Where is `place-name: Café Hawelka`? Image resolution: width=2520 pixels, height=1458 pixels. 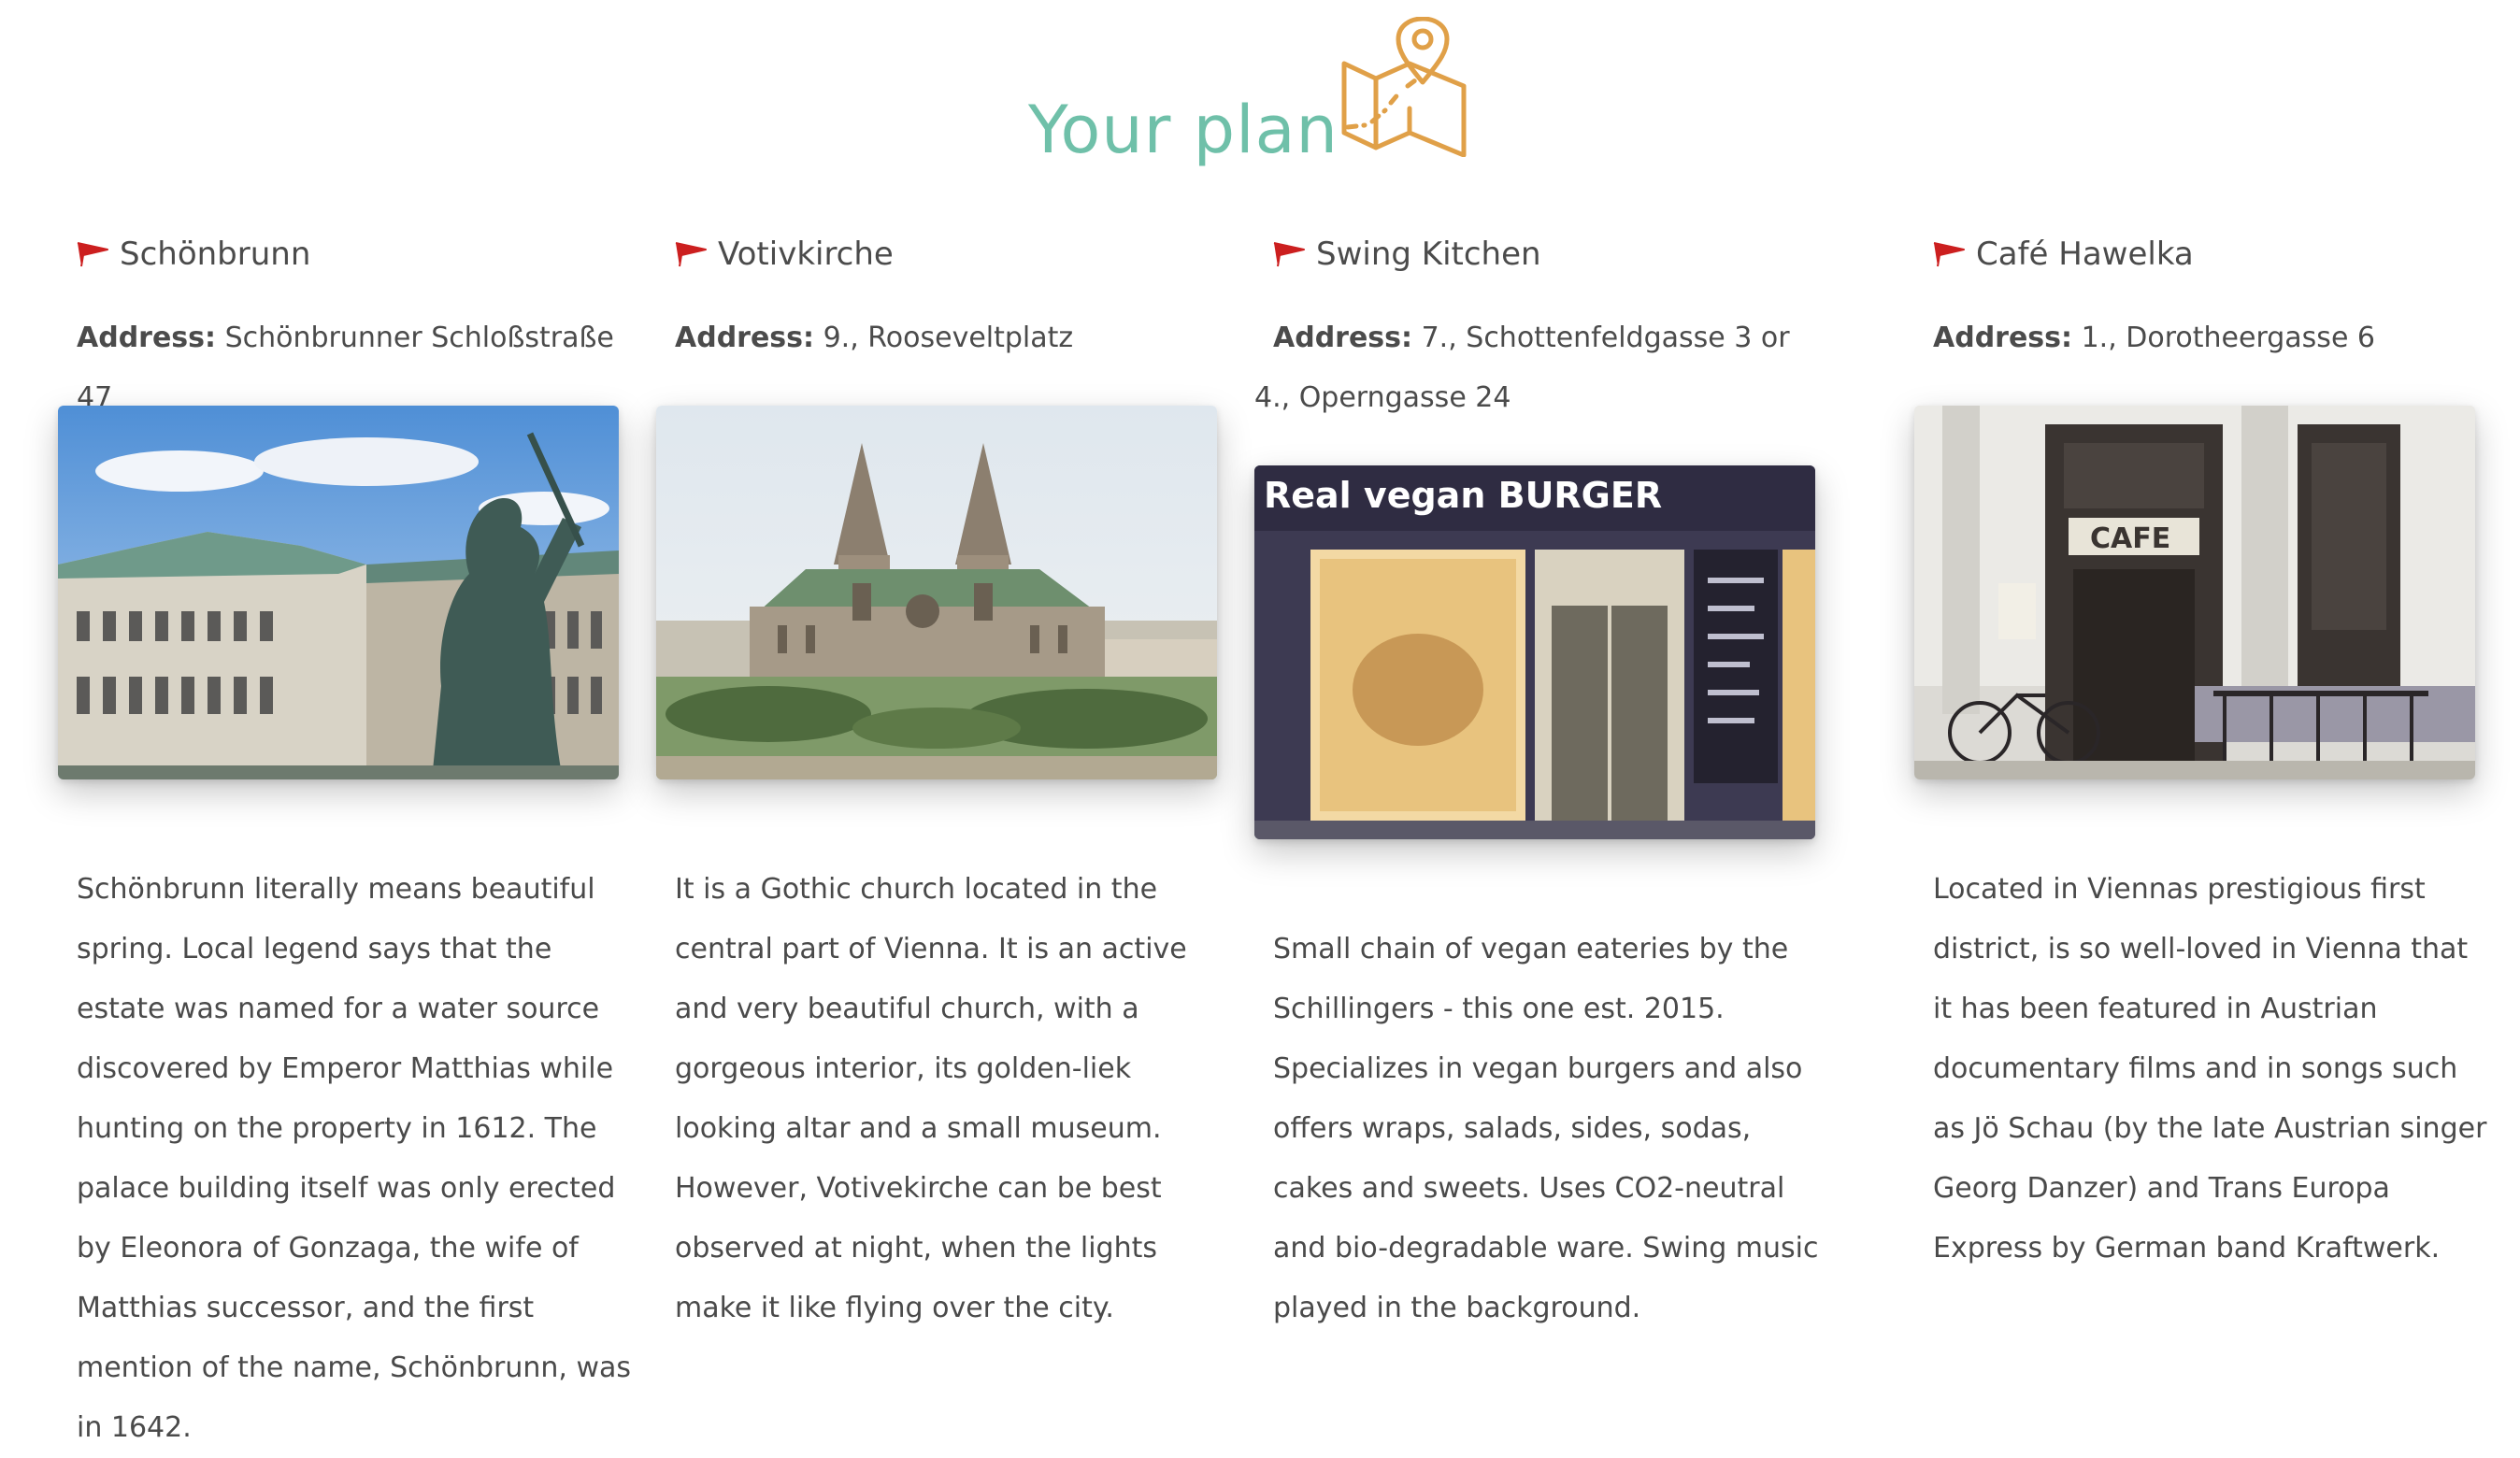 place-name: Café Hawelka is located at coordinates (2085, 254).